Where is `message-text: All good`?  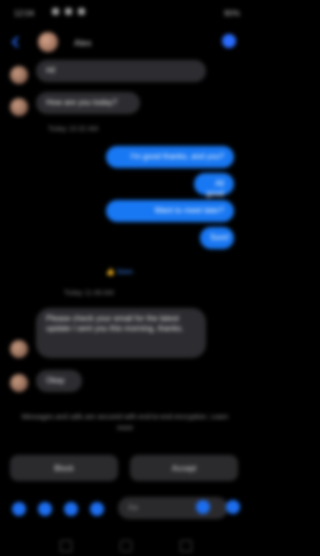
message-text: All good is located at coordinates (215, 188).